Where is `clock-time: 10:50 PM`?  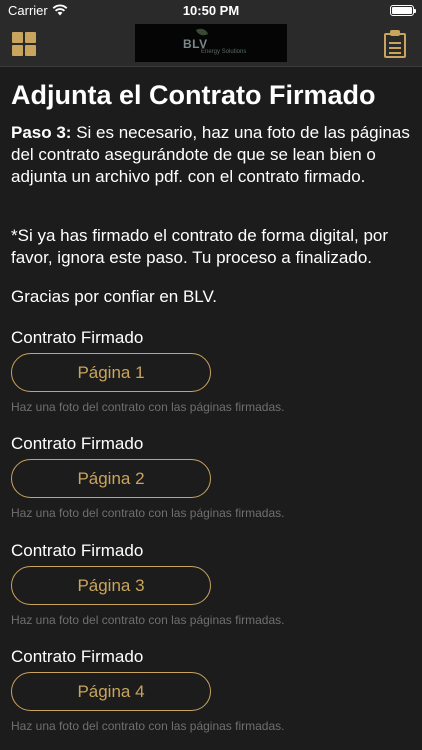
clock-time: 10:50 PM is located at coordinates (211, 10).